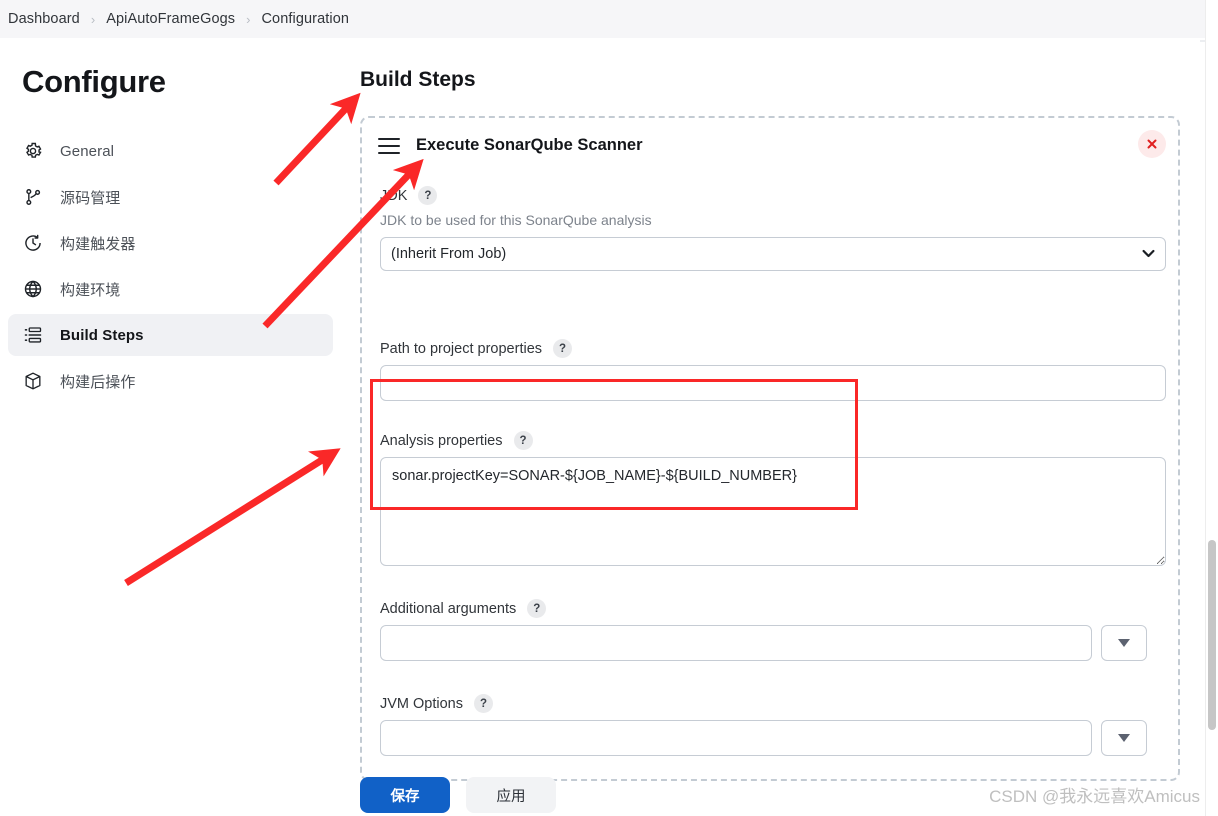 This screenshot has width=1218, height=816. I want to click on jvm-options-dropdown-button, so click(1124, 738).